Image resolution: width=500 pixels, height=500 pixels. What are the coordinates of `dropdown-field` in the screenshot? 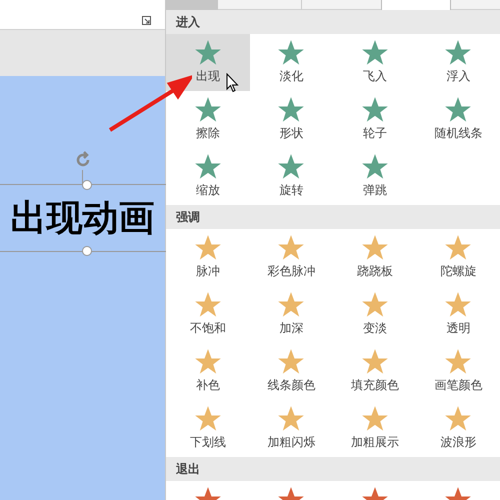 It's located at (416, 5).